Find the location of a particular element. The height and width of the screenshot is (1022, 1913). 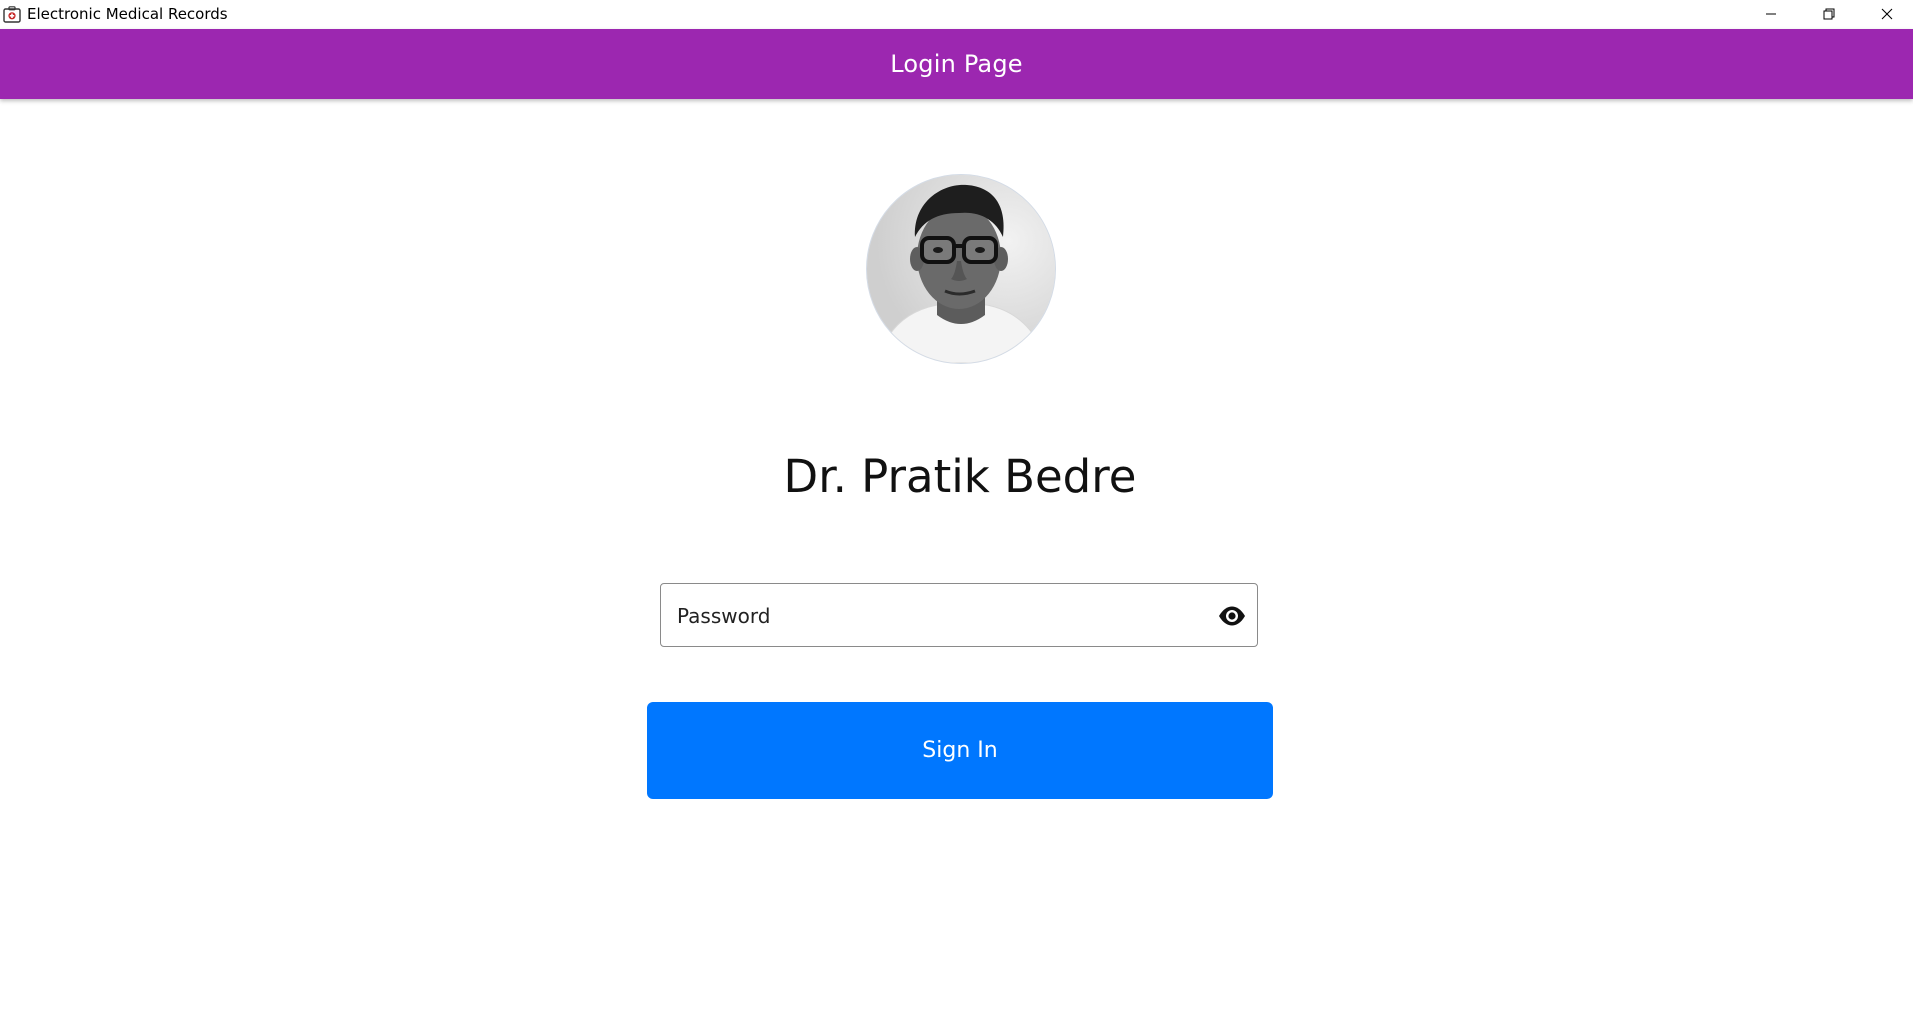

close-button is located at coordinates (1885, 14).